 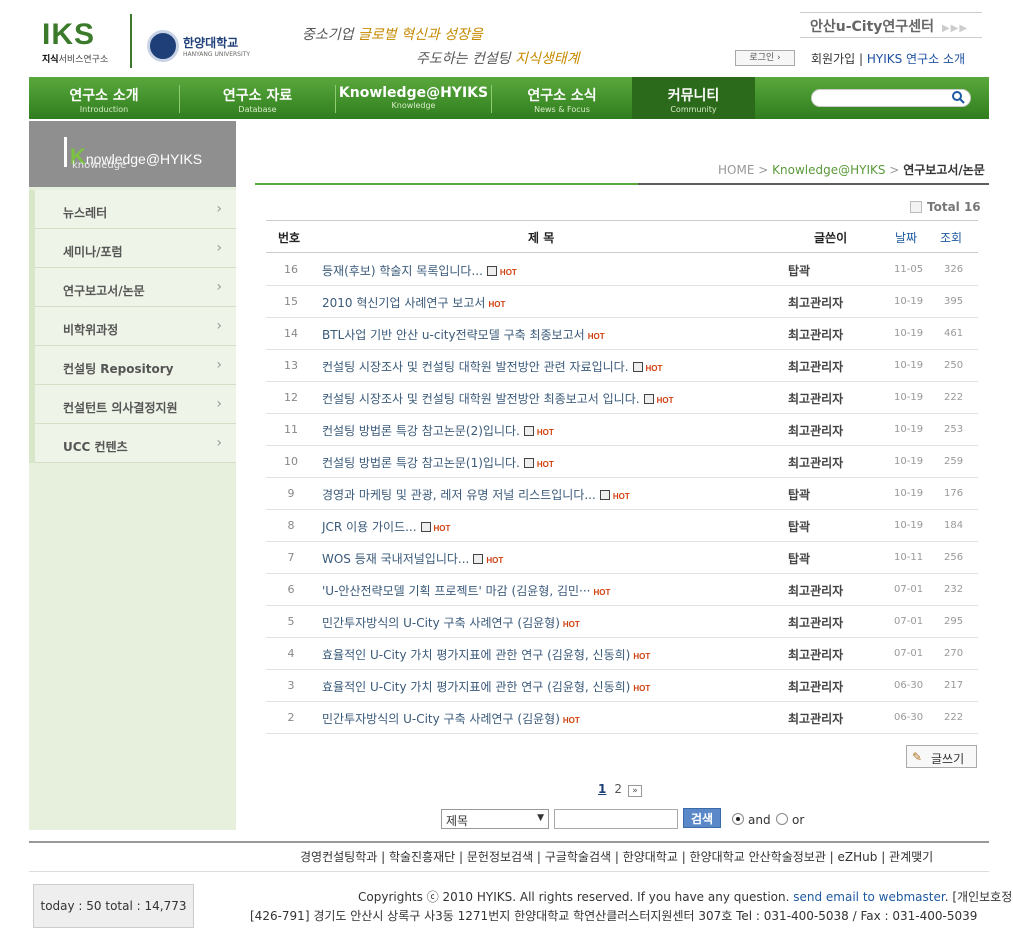 I want to click on logo-subtitle: 지식서비스연구소, so click(x=75, y=60).